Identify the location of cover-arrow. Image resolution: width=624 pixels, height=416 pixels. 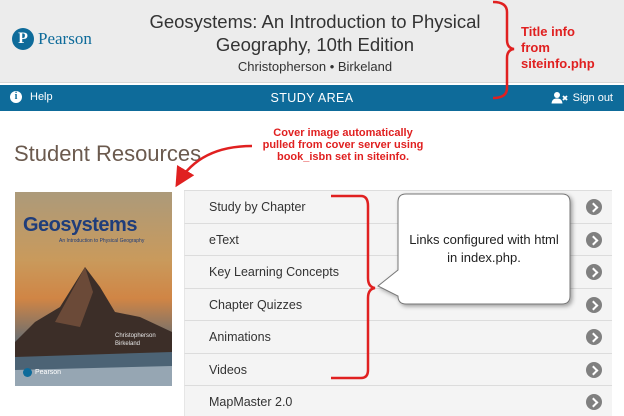
(214, 166).